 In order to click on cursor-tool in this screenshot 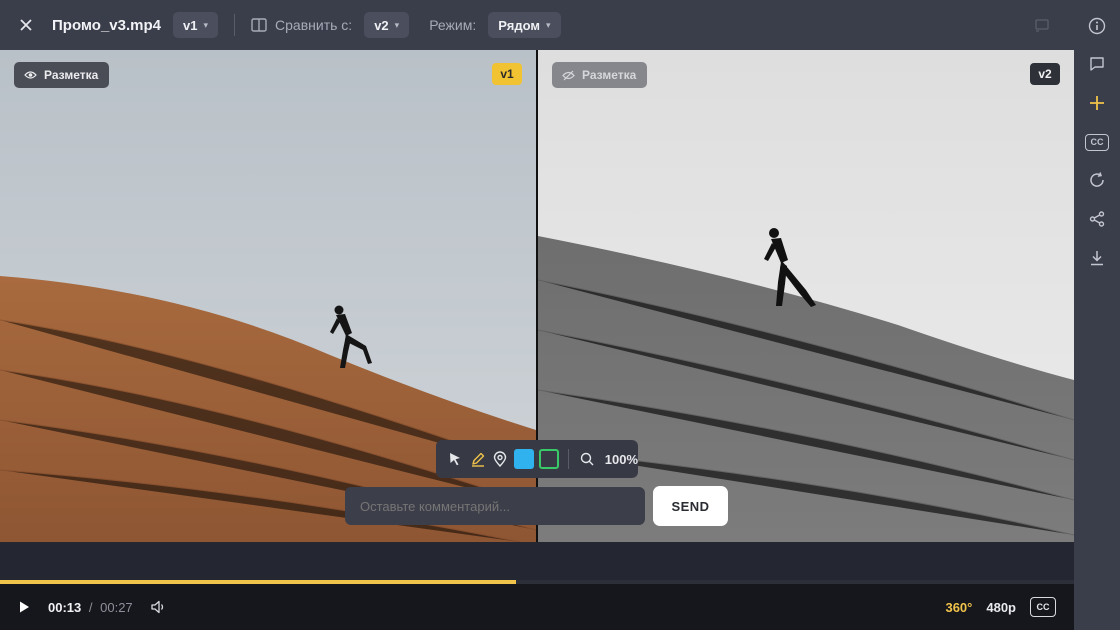, I will do `click(455, 459)`.